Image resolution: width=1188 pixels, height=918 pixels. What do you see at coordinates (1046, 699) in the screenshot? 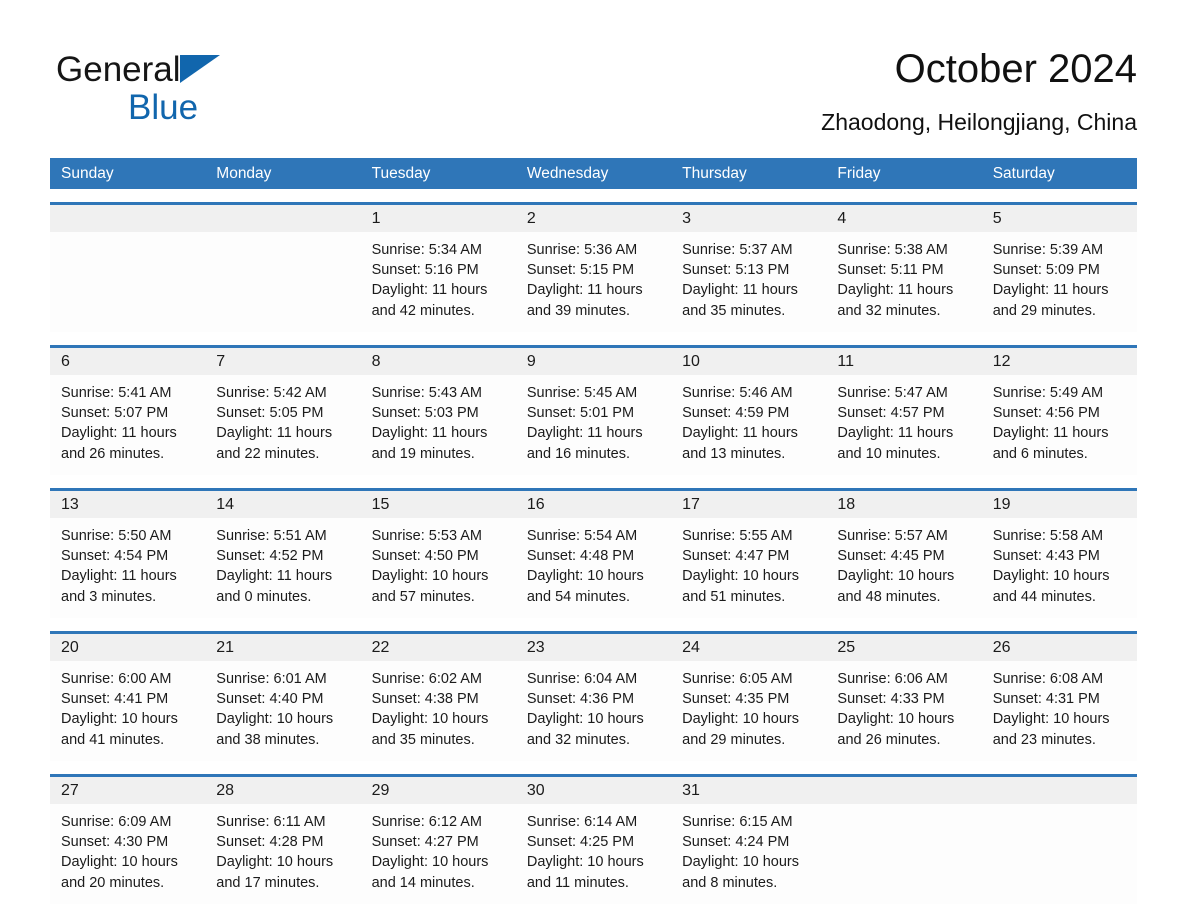
I see `sunset-text: Sunset: 4:31 PM` at bounding box center [1046, 699].